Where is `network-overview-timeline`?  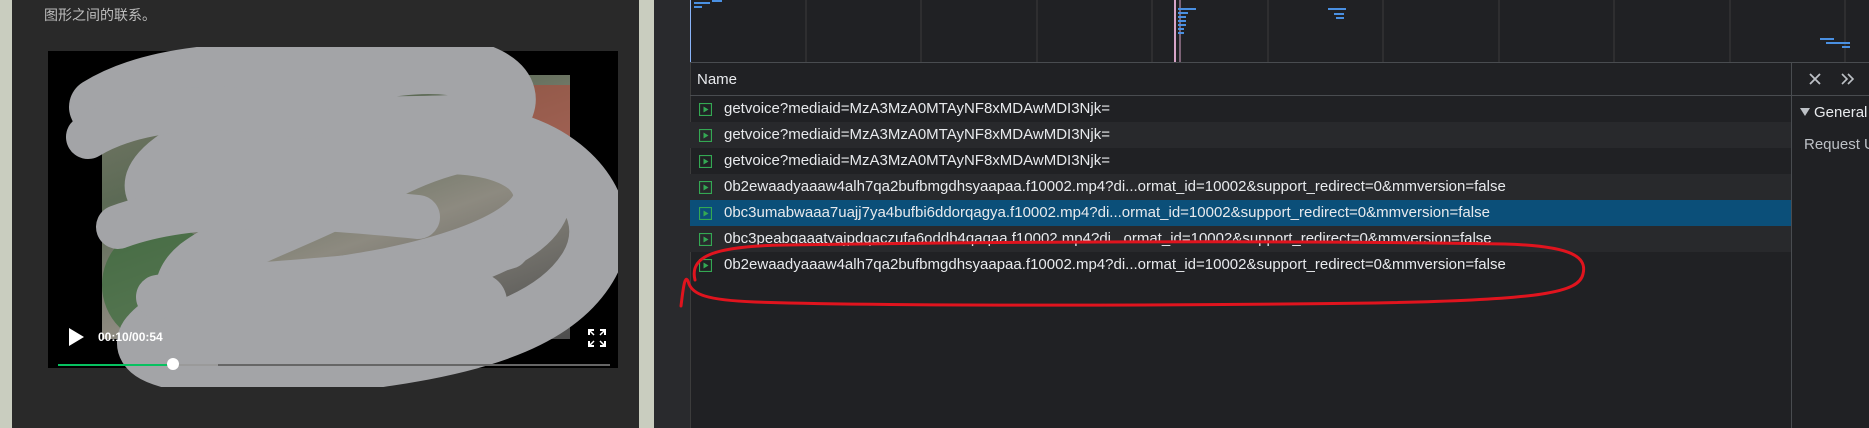 network-overview-timeline is located at coordinates (1279, 31).